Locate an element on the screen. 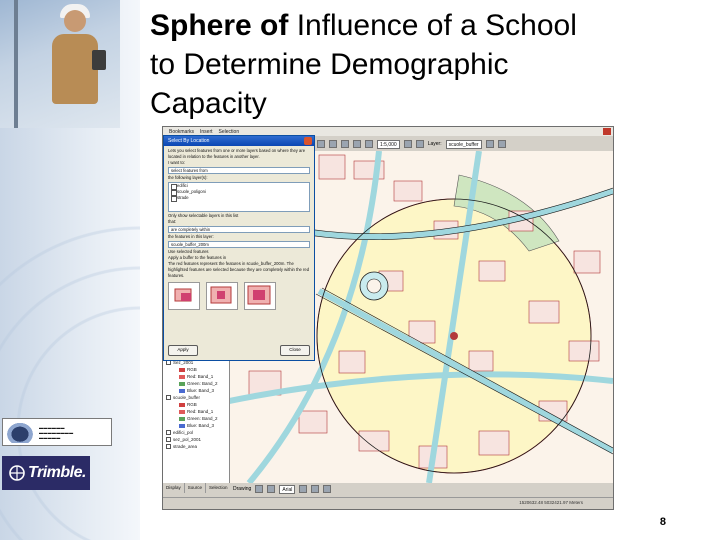 The image size is (720, 540). full-extent-icon is located at coordinates (357, 144).